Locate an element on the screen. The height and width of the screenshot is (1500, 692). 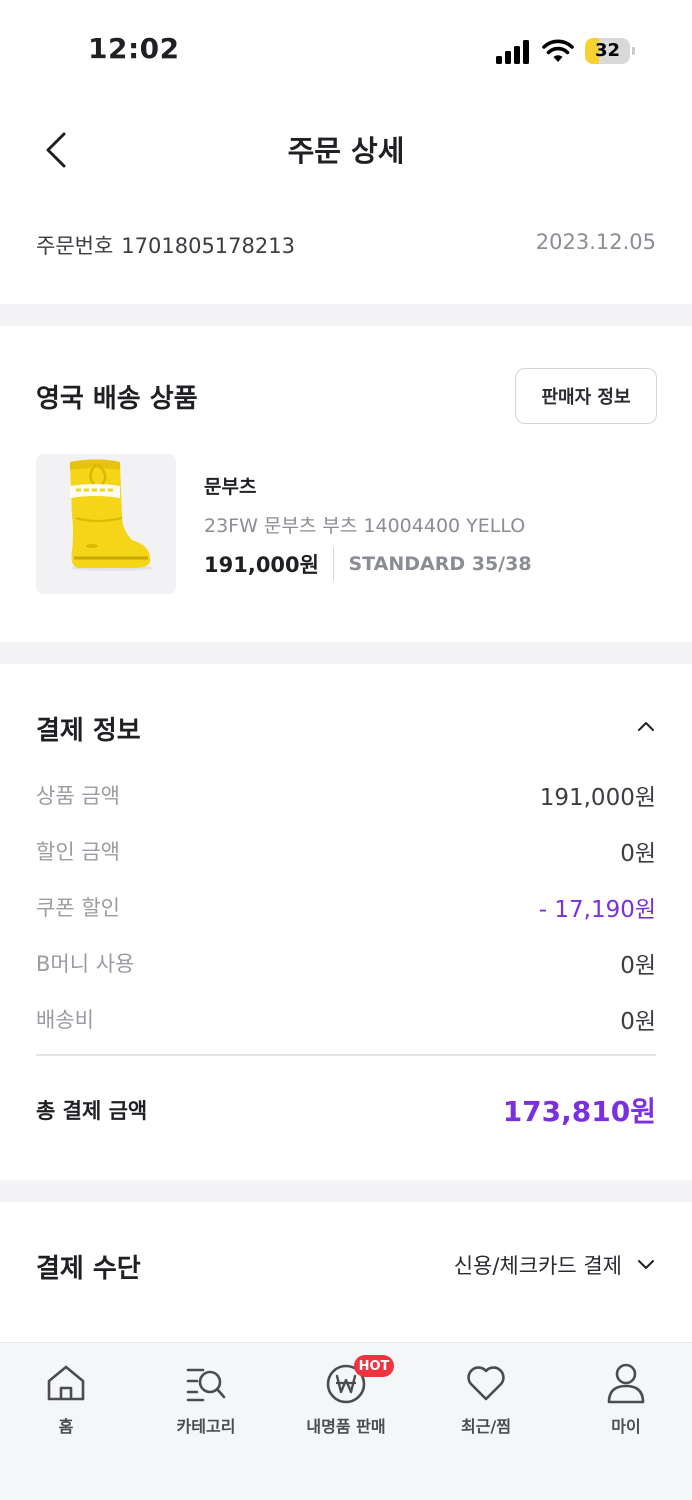
nav-label: 마이 is located at coordinates (626, 1426).